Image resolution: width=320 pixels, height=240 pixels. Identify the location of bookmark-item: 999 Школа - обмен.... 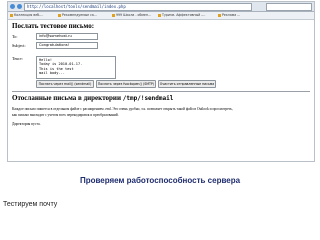
(131, 15).